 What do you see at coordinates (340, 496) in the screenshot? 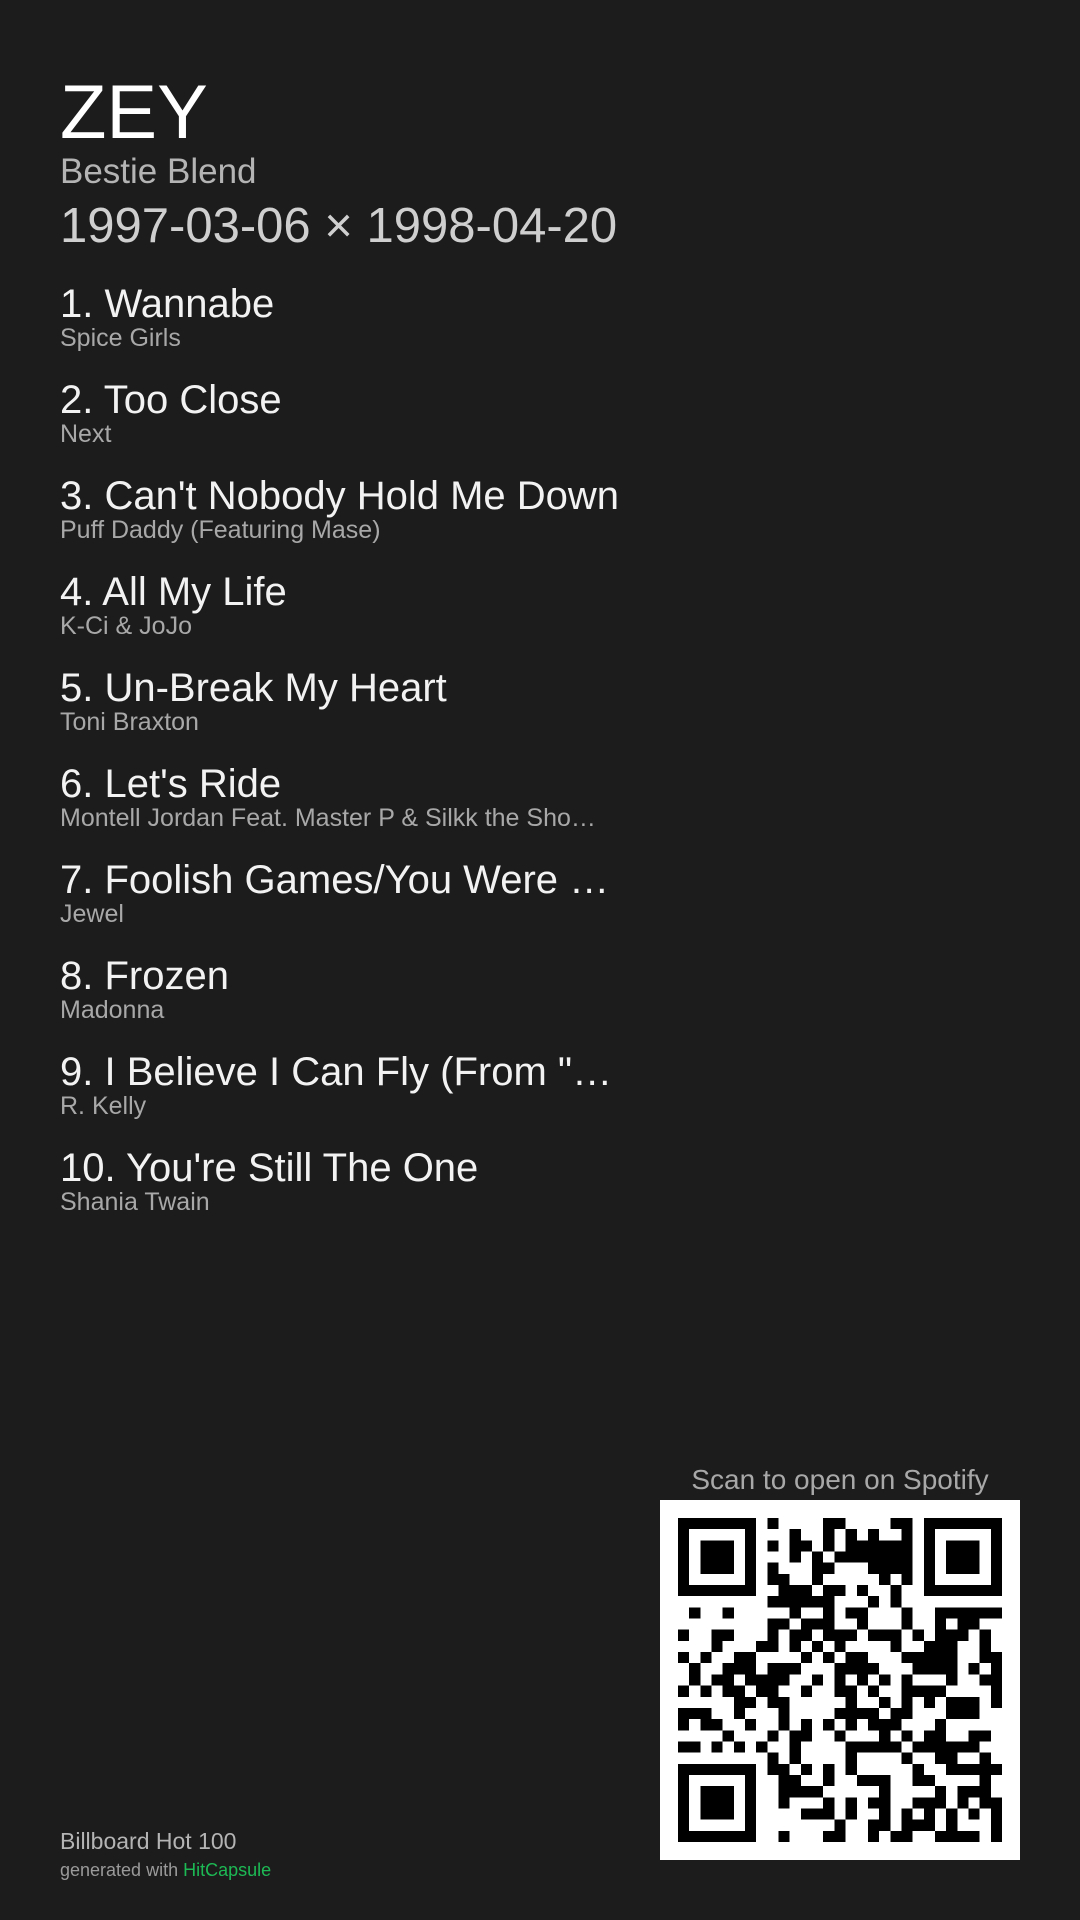
I see `track-title: 3. Can't Nobody Hold Me Down` at bounding box center [340, 496].